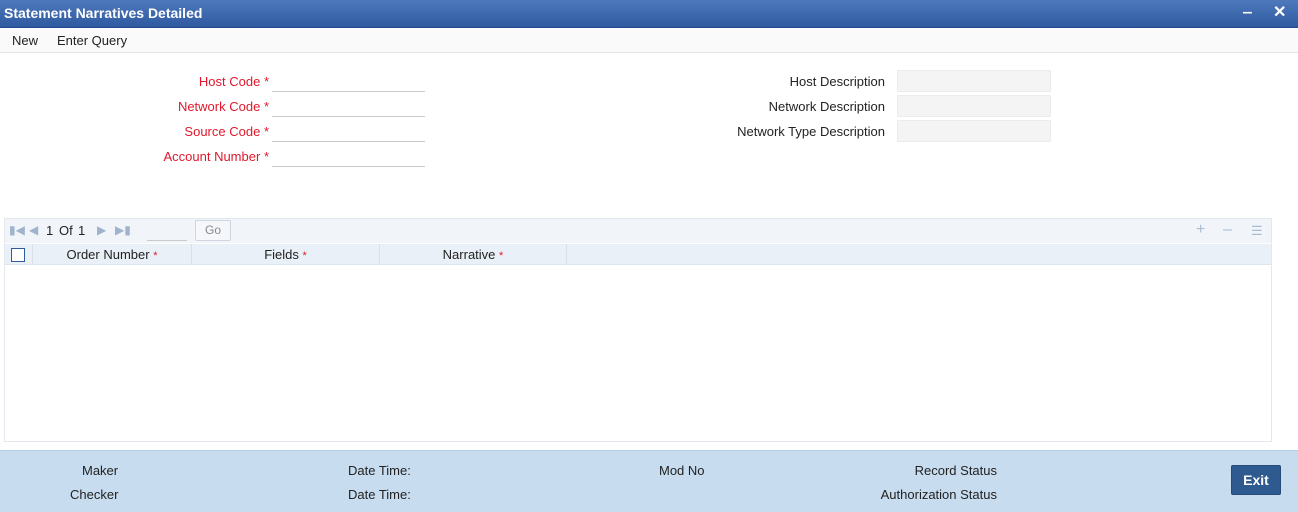  What do you see at coordinates (682, 470) in the screenshot?
I see `mod-no-label: Mod No` at bounding box center [682, 470].